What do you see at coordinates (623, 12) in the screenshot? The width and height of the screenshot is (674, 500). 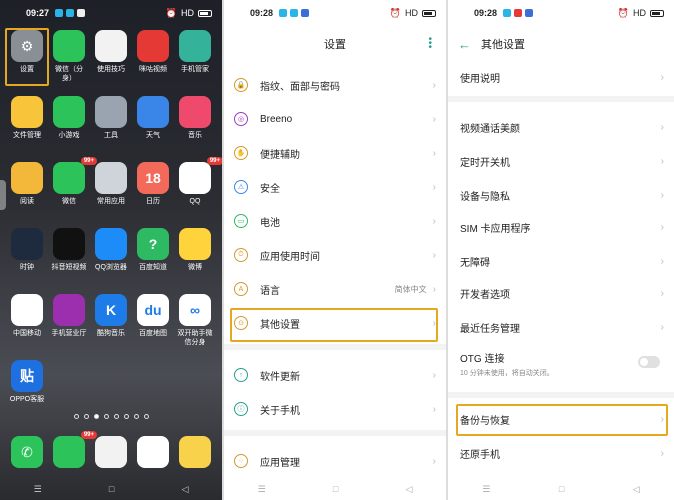 I see `alarm-icon: ⏰` at bounding box center [623, 12].